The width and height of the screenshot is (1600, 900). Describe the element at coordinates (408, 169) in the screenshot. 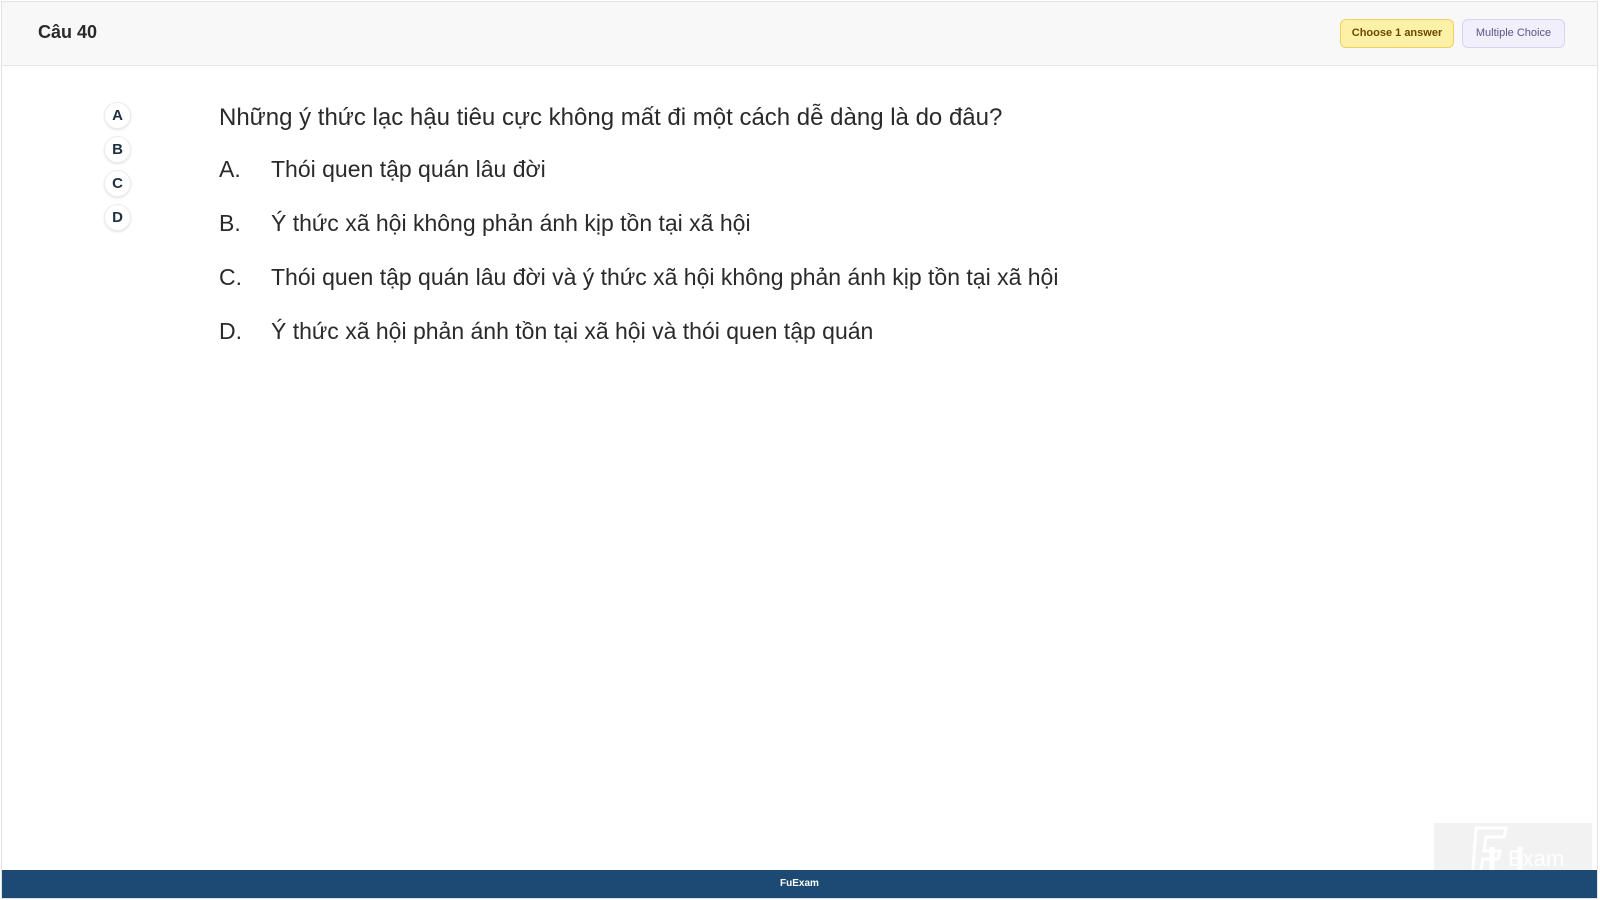

I see `option-text: Thói quen tập quán lâu đời` at that location.